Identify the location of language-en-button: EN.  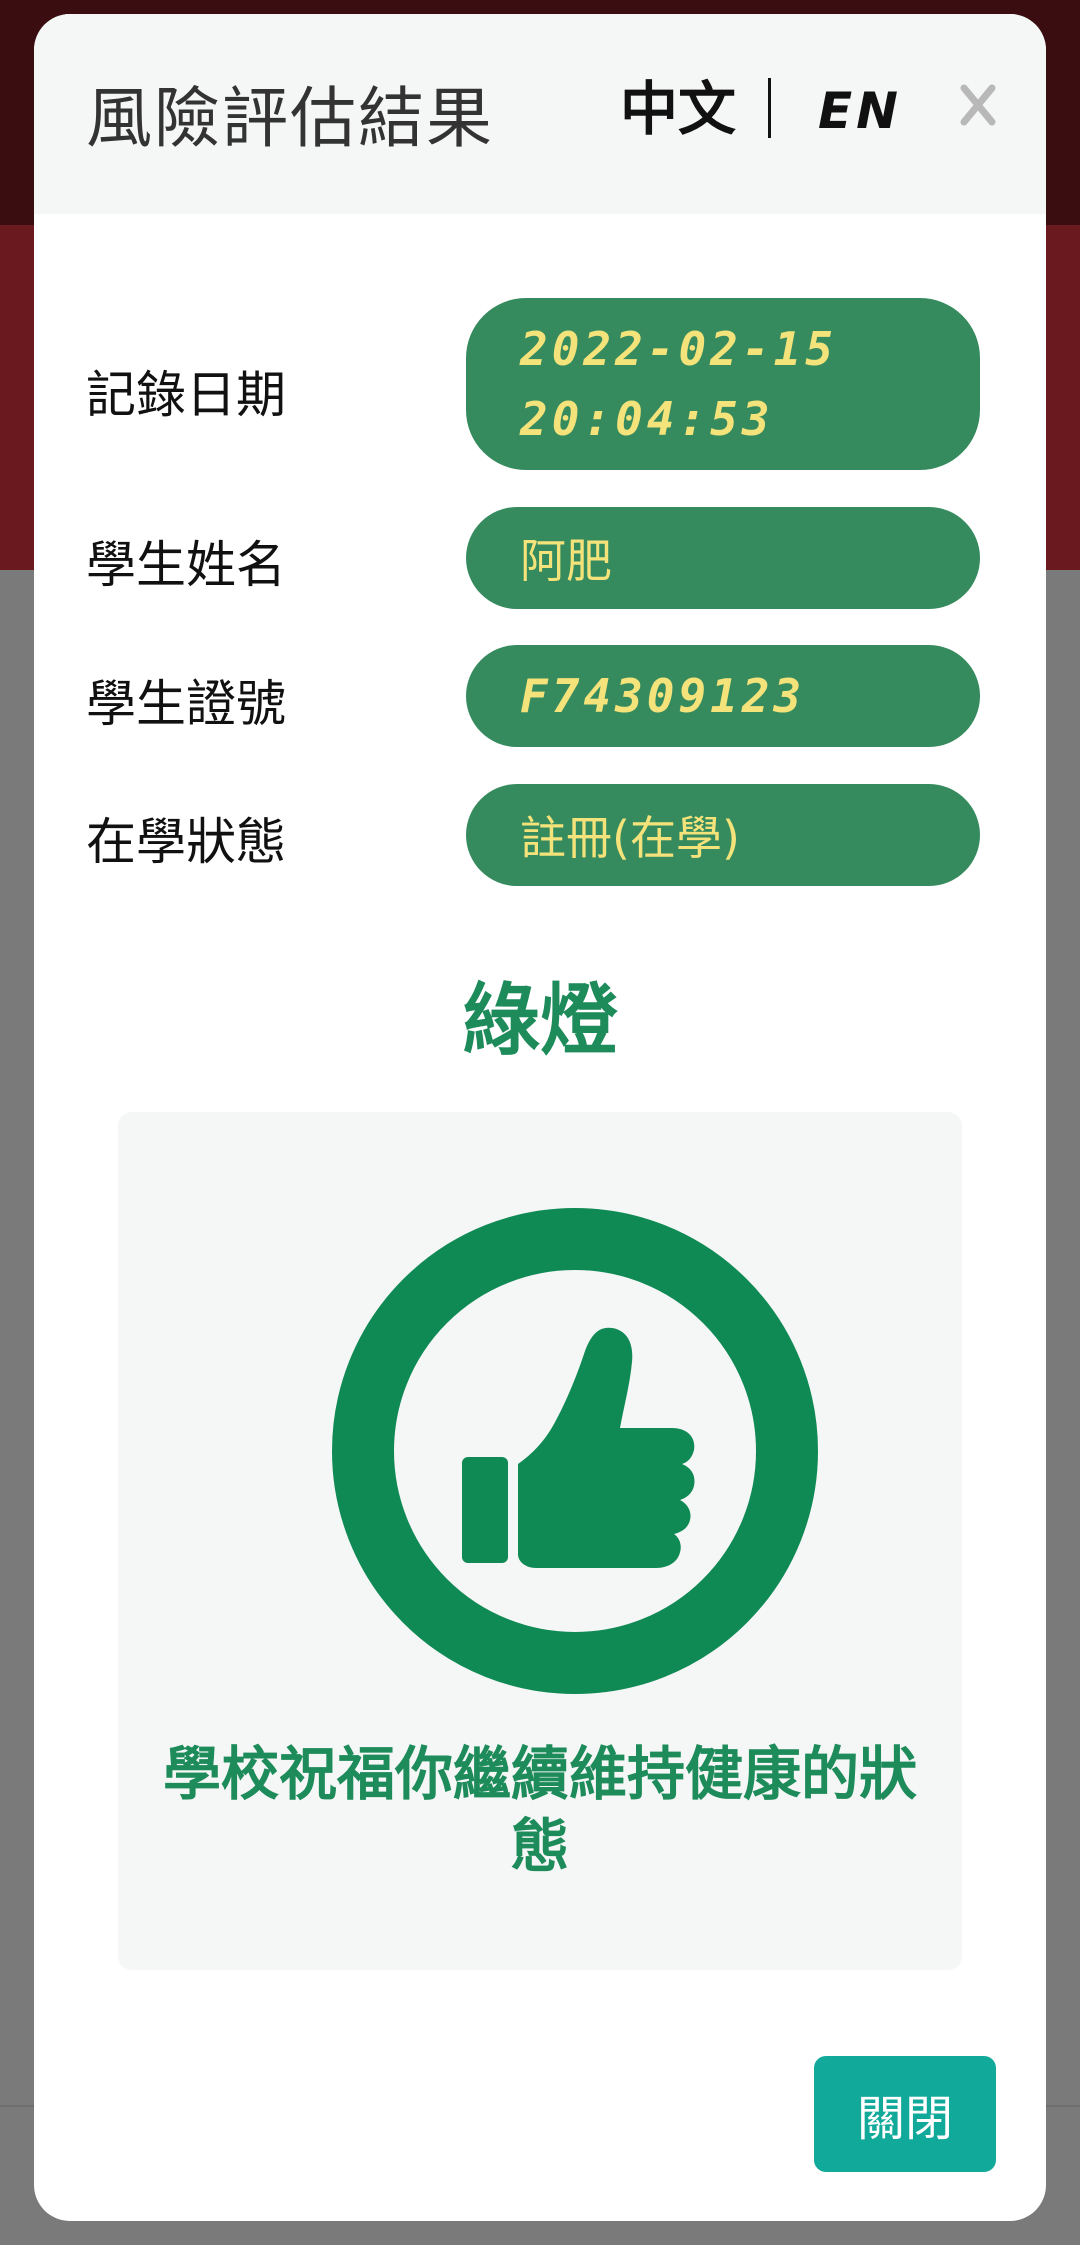
(860, 111).